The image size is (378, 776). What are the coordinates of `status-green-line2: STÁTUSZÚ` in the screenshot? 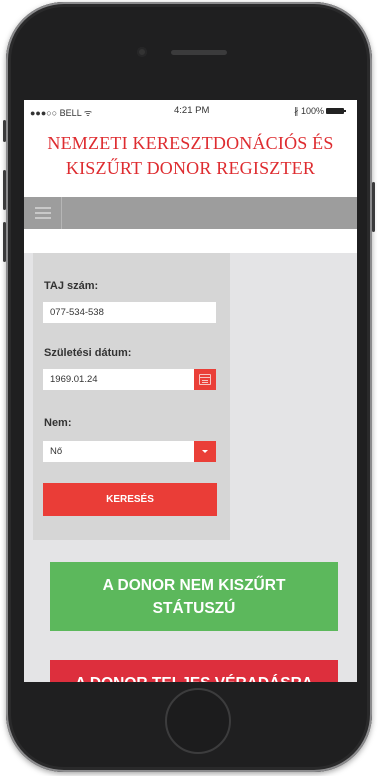 It's located at (194, 608).